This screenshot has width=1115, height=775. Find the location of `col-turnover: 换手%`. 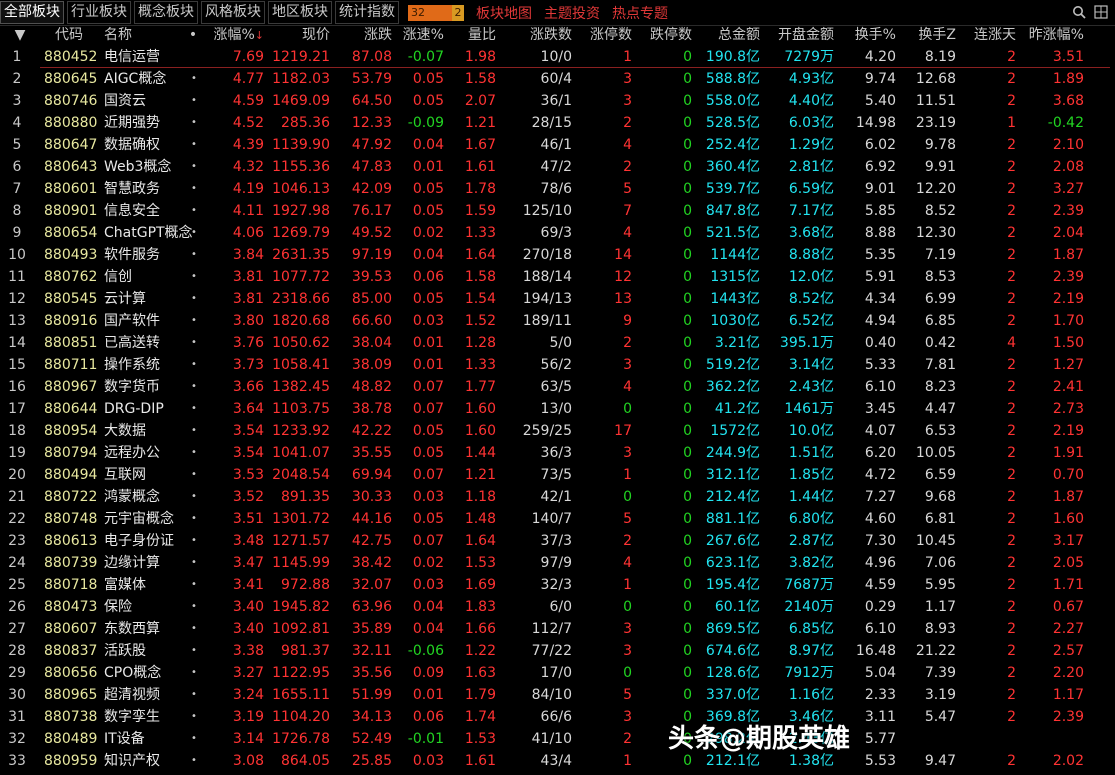

col-turnover: 换手% is located at coordinates (868, 35).